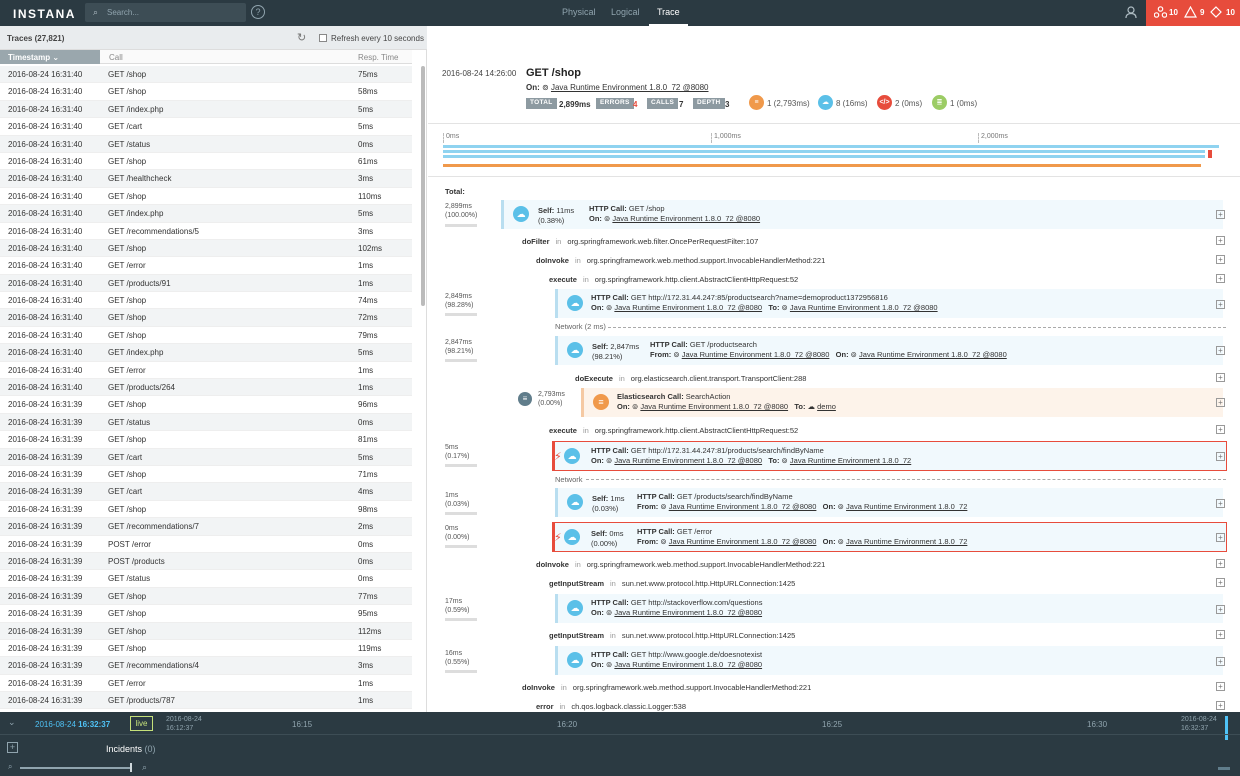  I want to click on table-row: 2016-08-24 16:31:39 GET /shop 95ms, so click(206, 614).